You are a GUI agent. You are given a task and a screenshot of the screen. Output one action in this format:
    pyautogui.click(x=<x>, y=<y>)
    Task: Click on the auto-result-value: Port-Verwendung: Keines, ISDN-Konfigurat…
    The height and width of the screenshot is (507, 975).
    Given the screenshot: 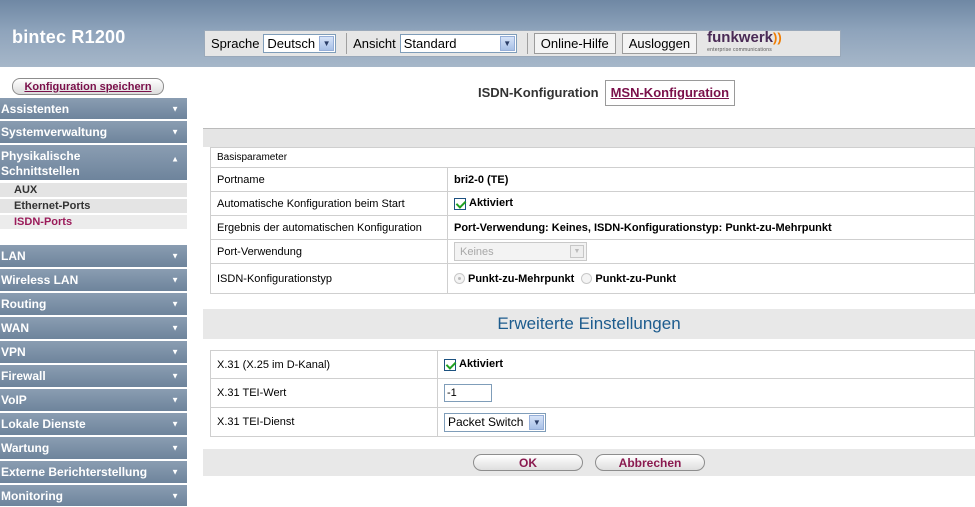 What is the action you would take?
    pyautogui.click(x=711, y=227)
    